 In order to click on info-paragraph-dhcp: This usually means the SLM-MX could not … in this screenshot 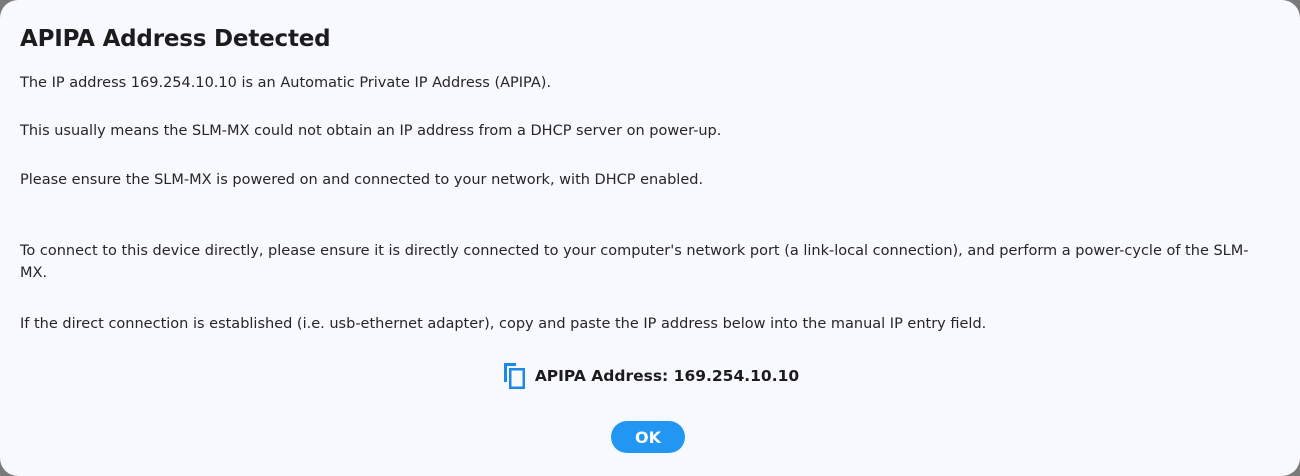, I will do `click(371, 131)`.